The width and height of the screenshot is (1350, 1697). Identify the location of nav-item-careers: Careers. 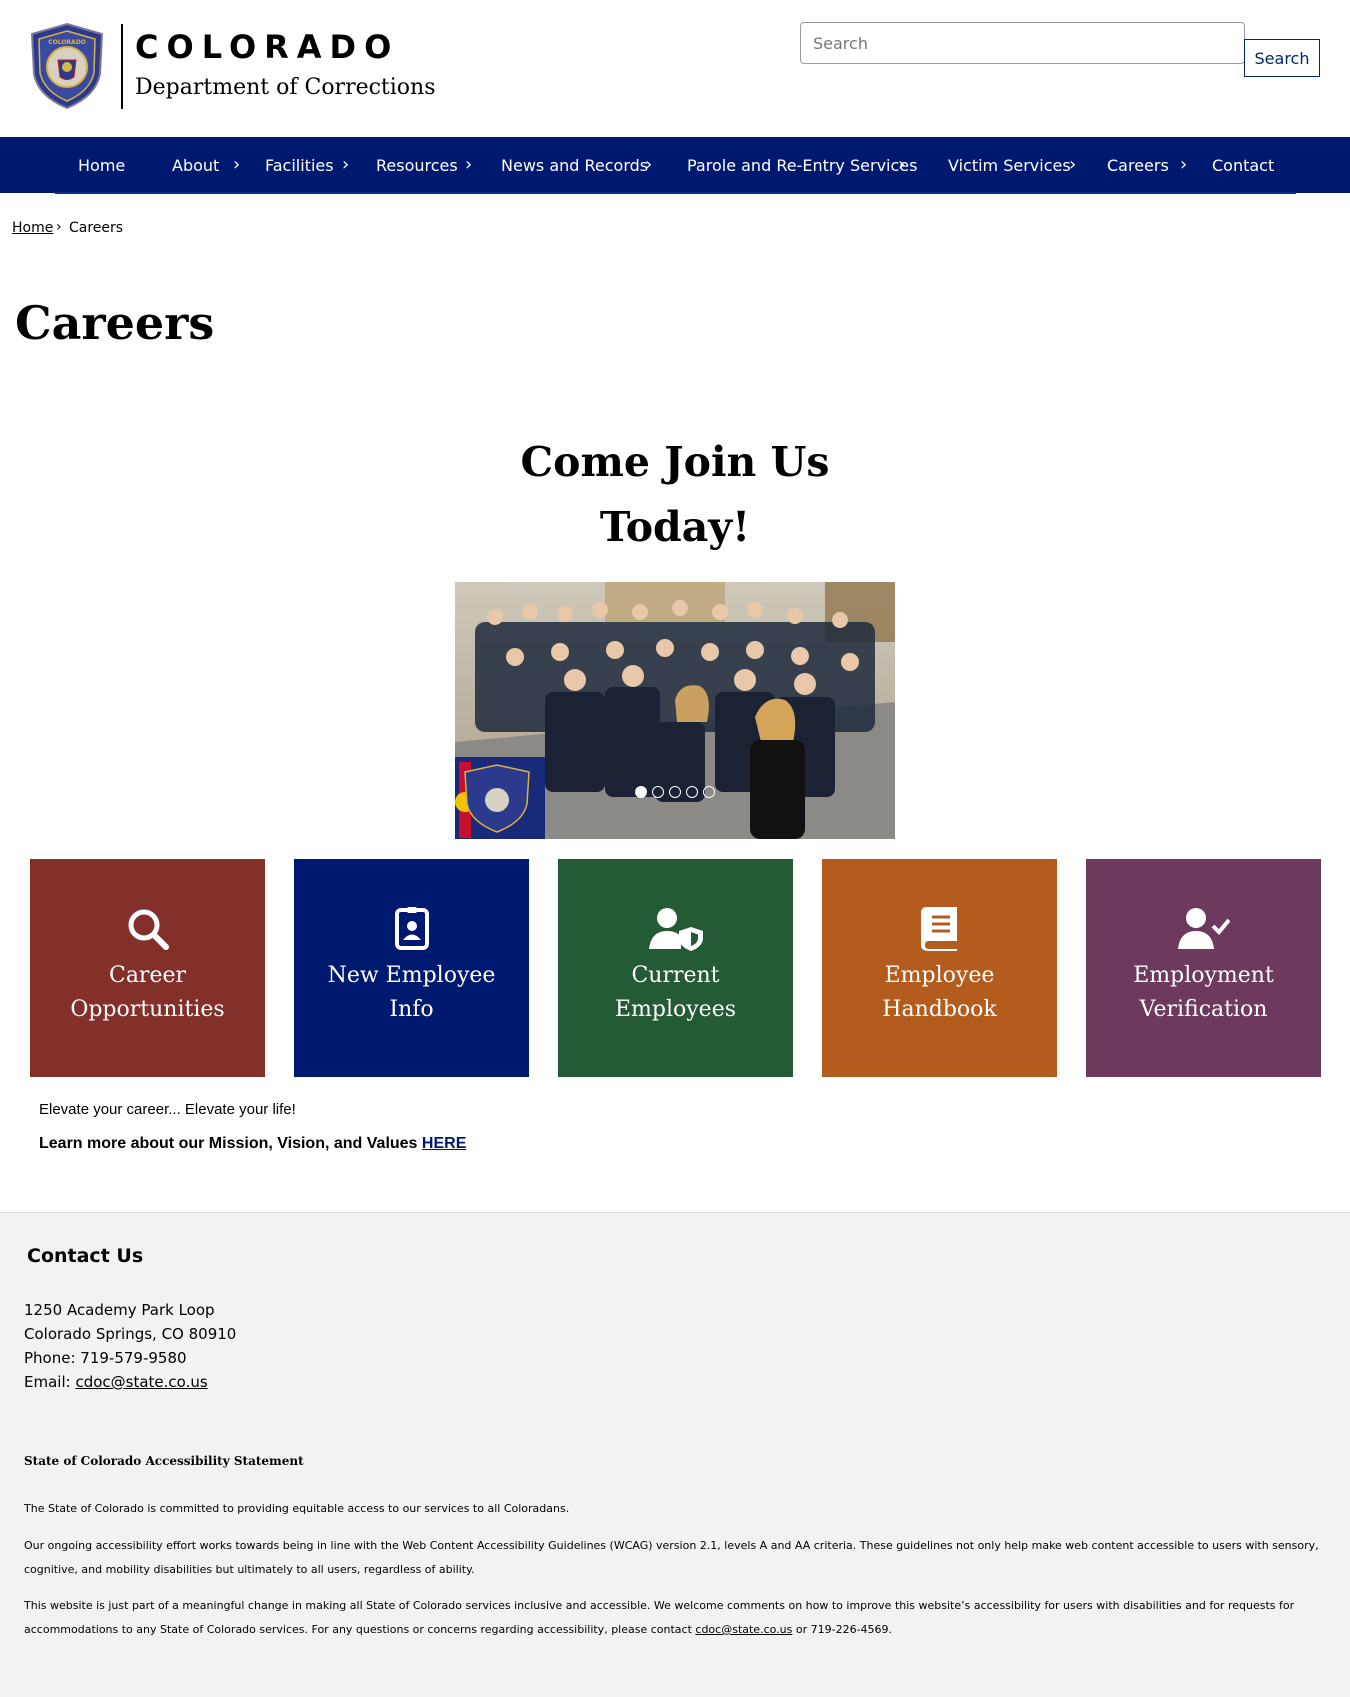
(1138, 165).